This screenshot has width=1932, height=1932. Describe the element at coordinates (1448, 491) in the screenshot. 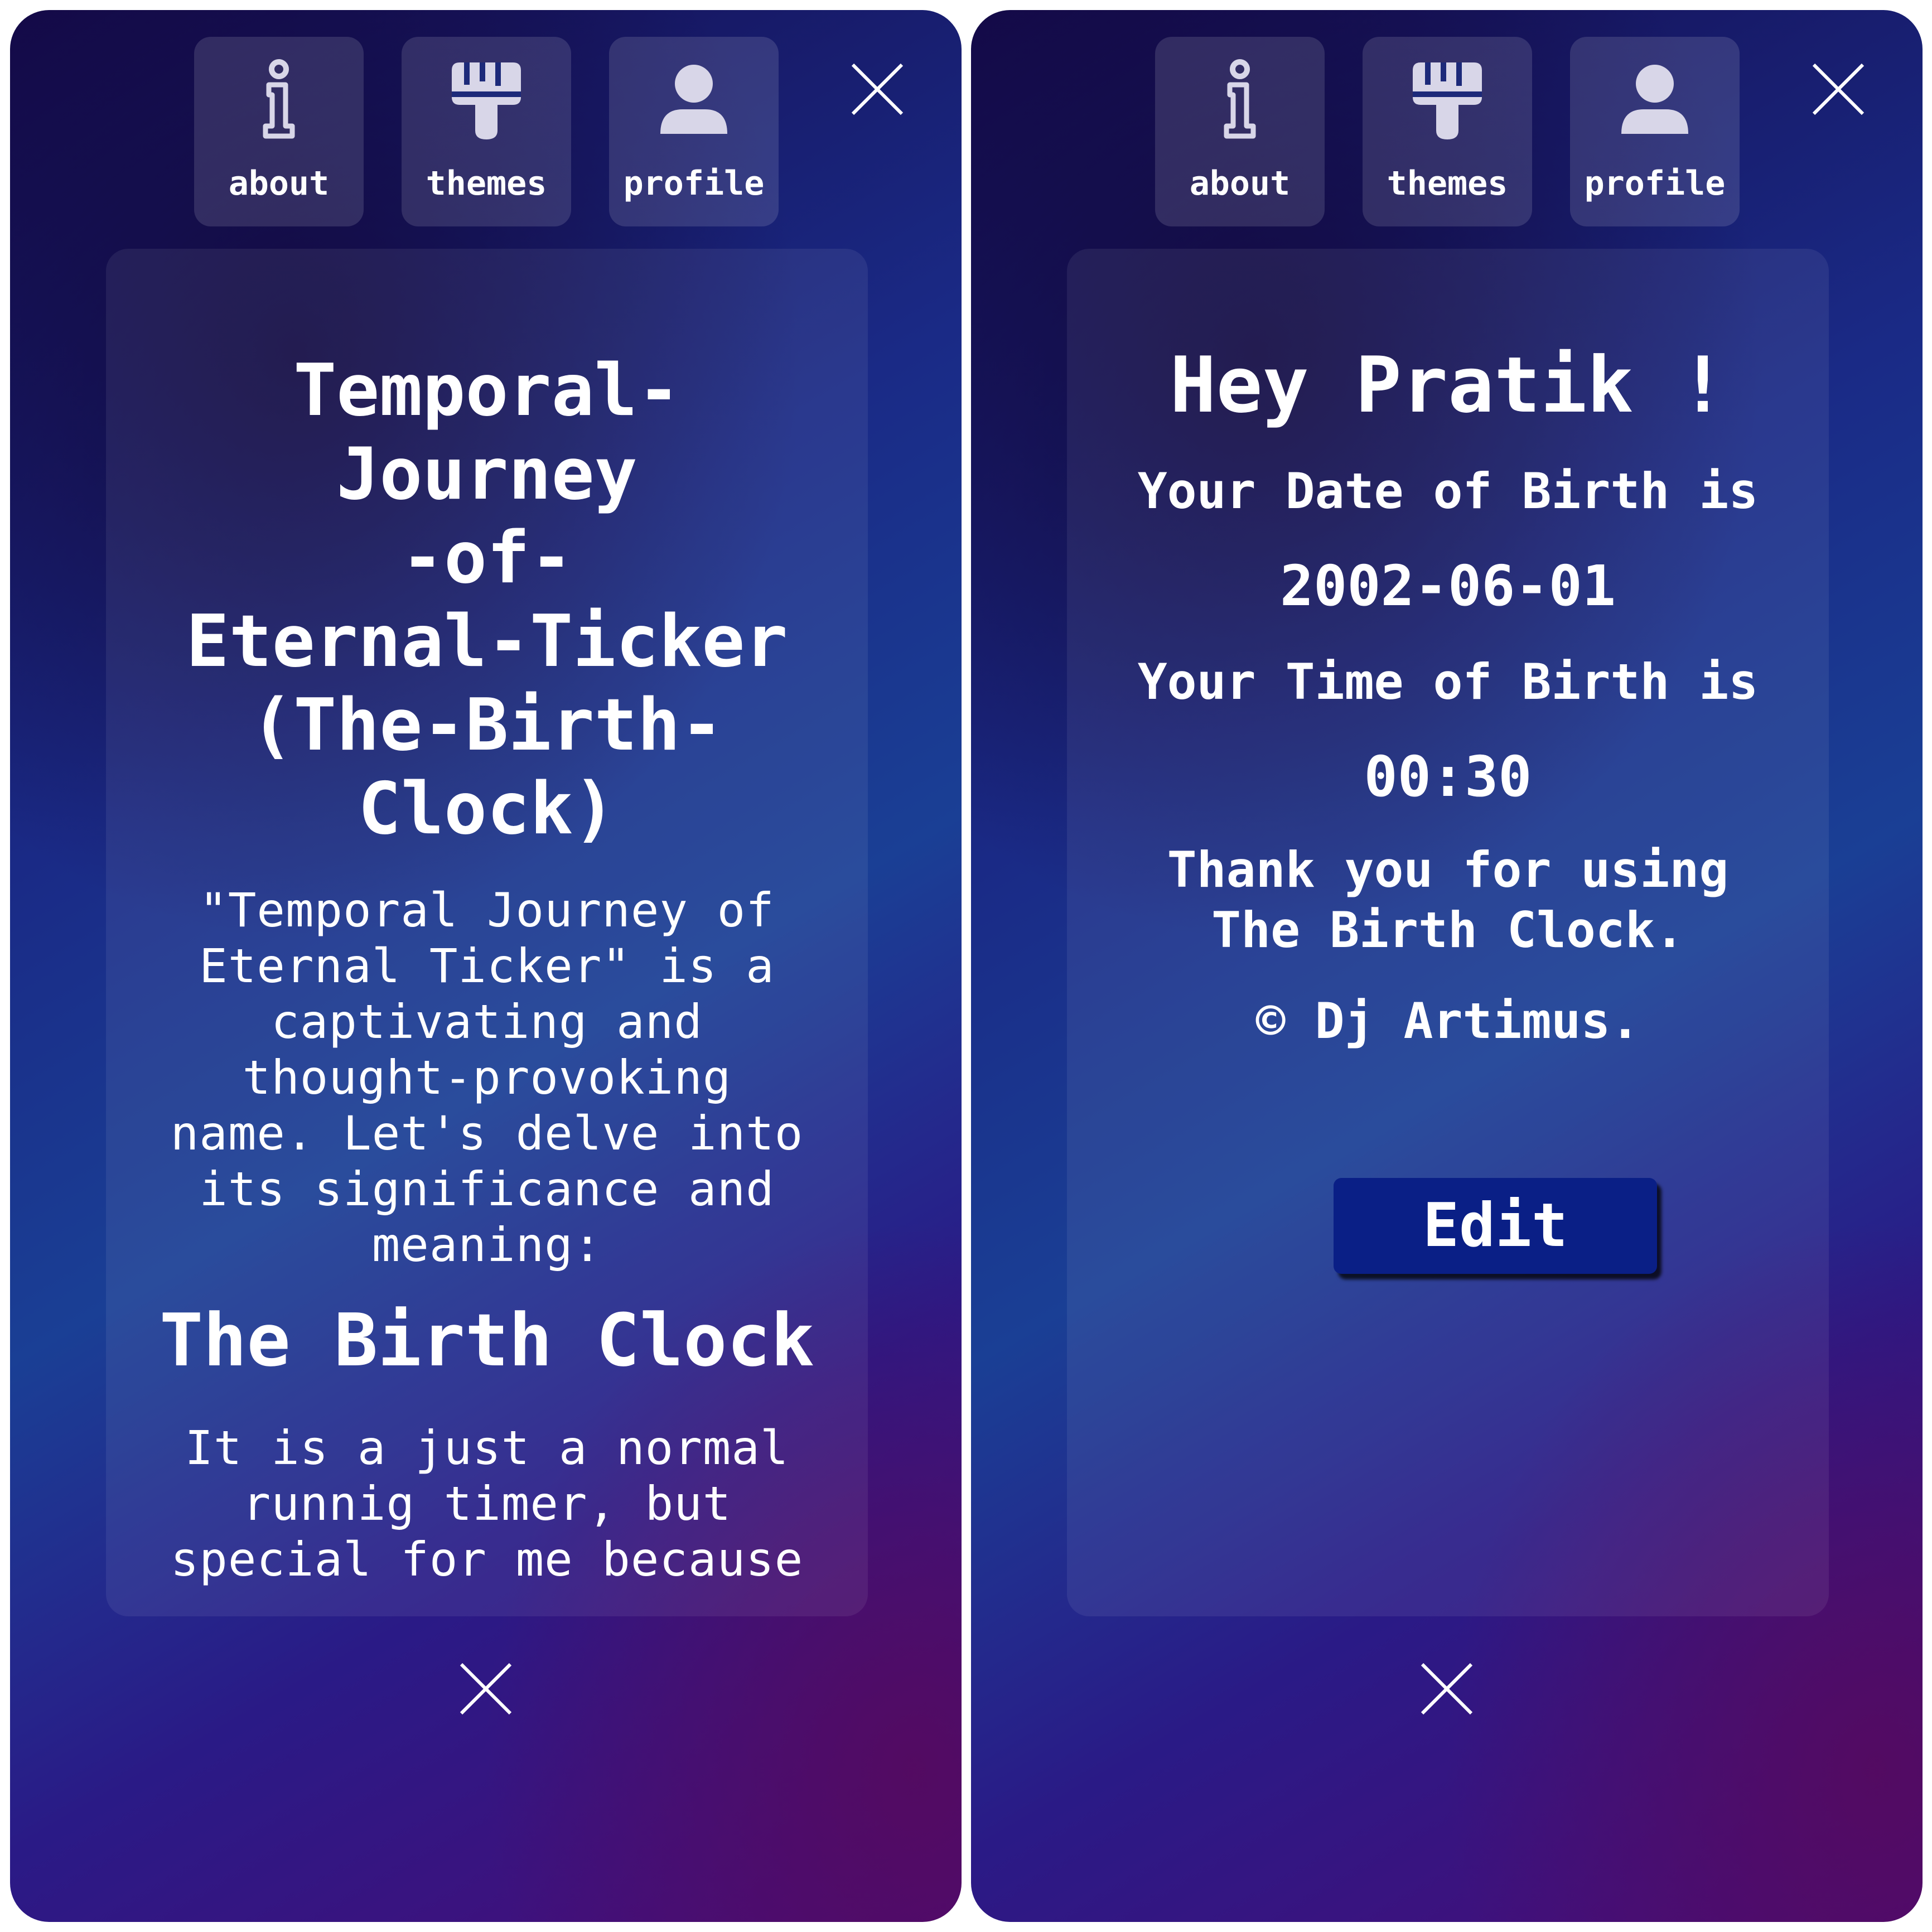

I see `dob-label: Your Date of Birth is` at that location.